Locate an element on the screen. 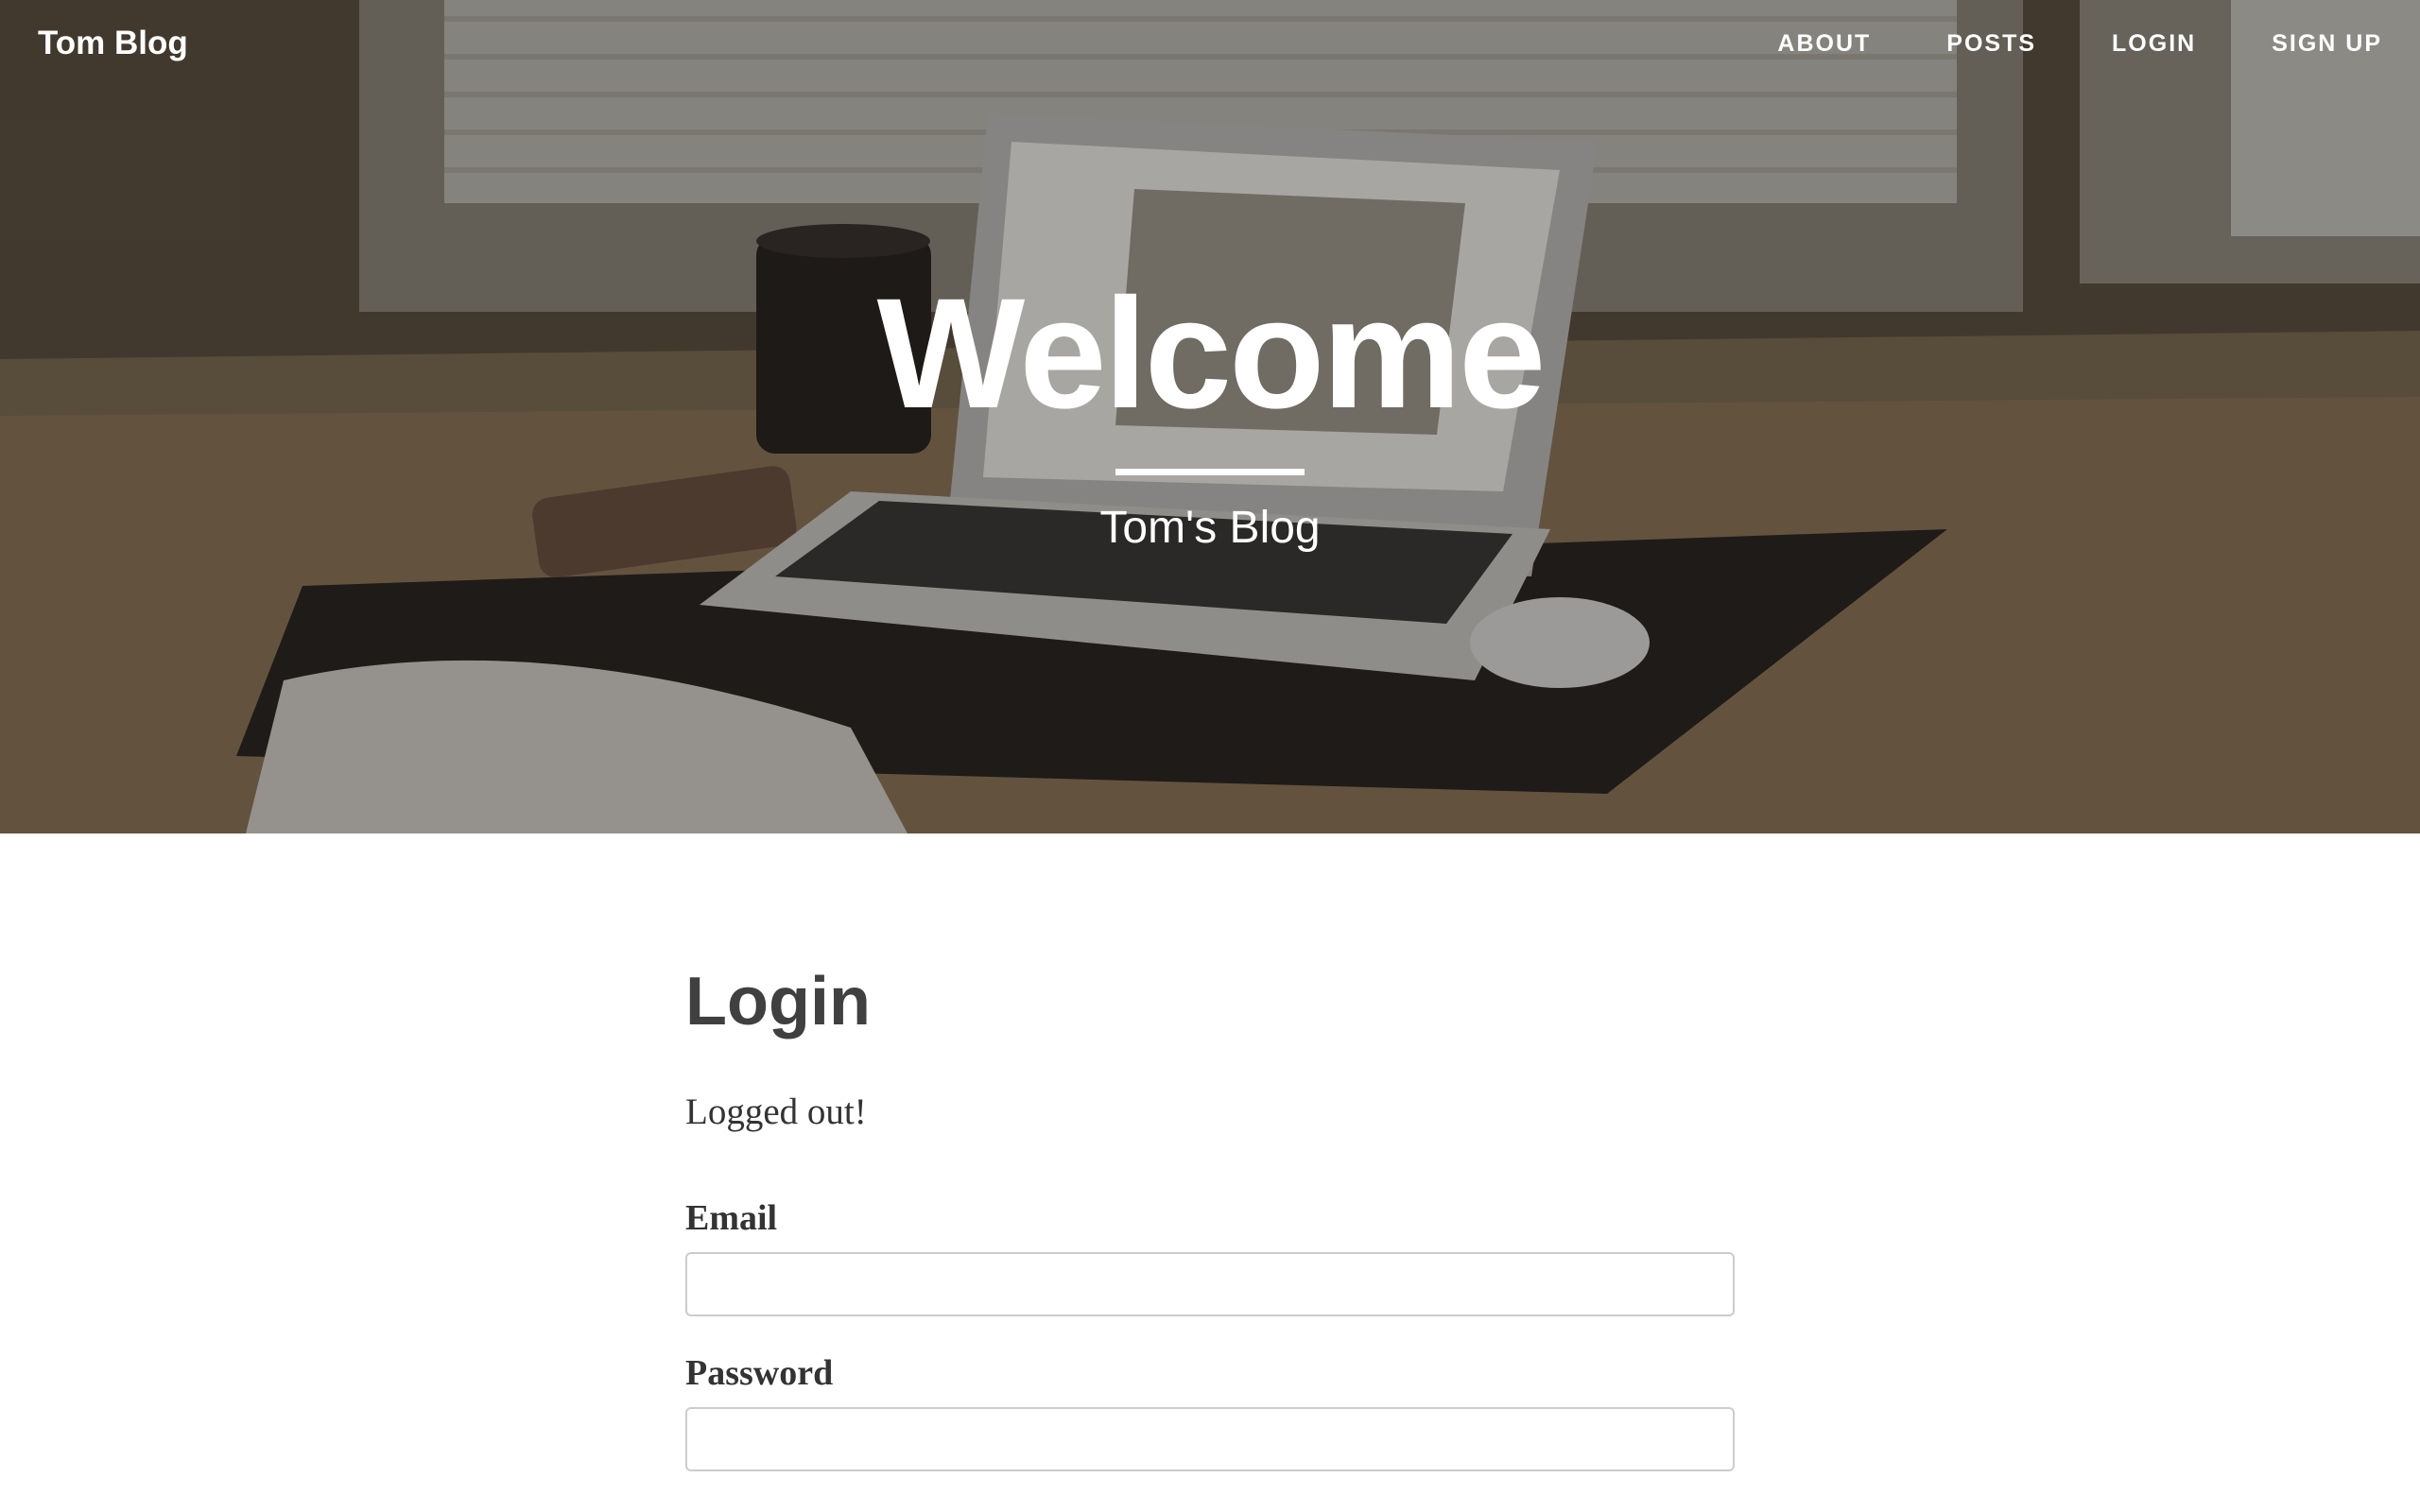 Image resolution: width=2420 pixels, height=1512 pixels. nav-link-about: ABOUT is located at coordinates (1824, 44).